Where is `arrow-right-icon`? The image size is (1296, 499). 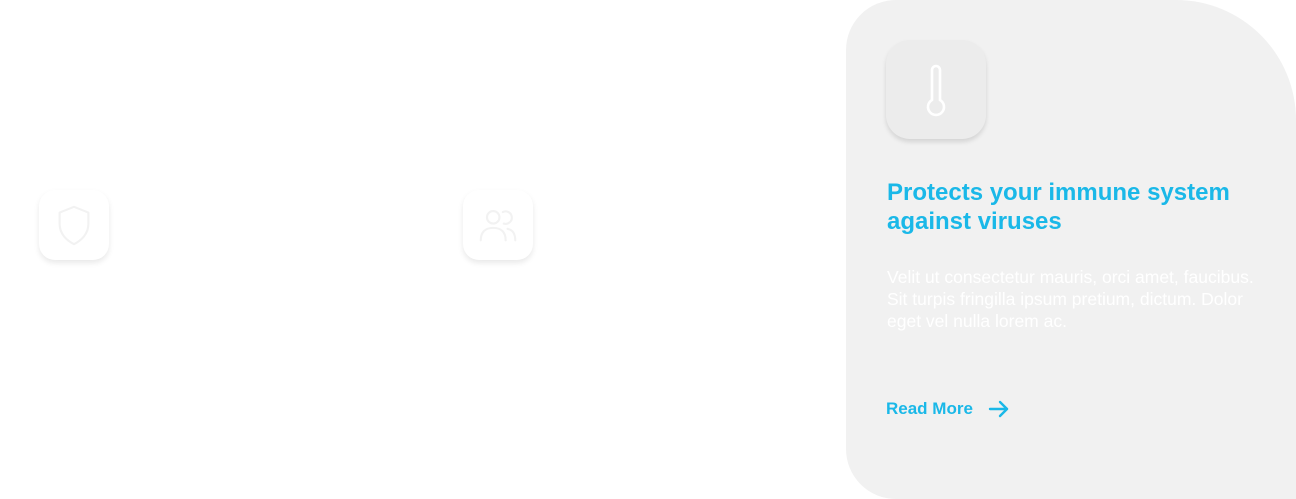
arrow-right-icon is located at coordinates (998, 409).